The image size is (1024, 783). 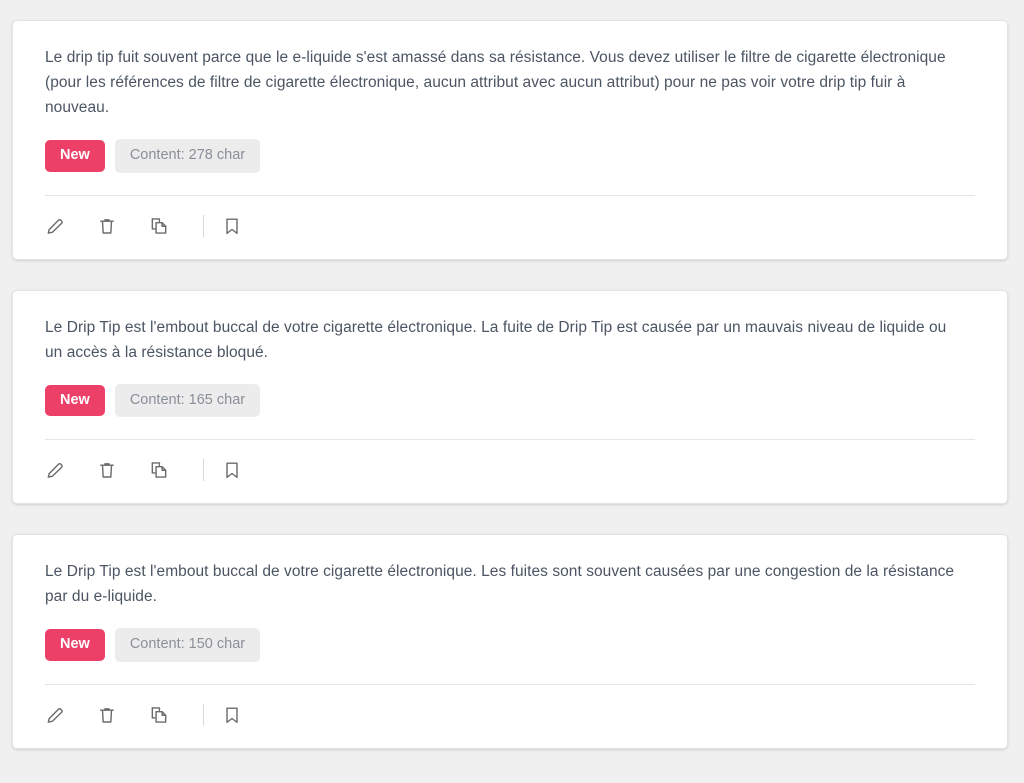 What do you see at coordinates (510, 656) in the screenshot?
I see `badge-row: New Content: 150 char` at bounding box center [510, 656].